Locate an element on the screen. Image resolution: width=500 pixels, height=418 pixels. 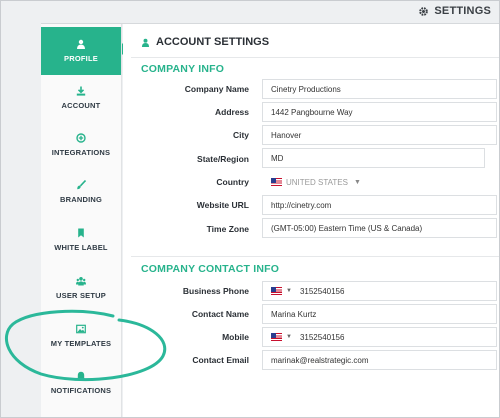
sidebar-item-label: WHITE LABEL is located at coordinates (81, 247).